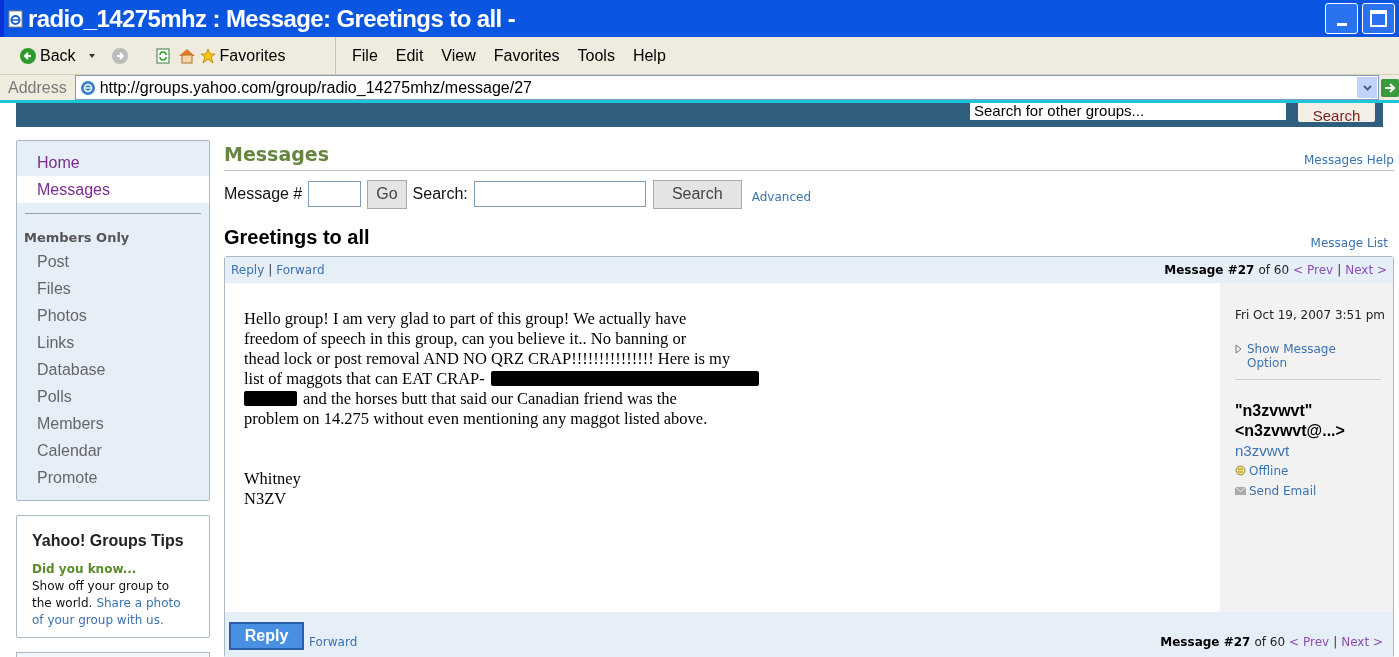 Image resolution: width=1399 pixels, height=657 pixels. Describe the element at coordinates (781, 196) in the screenshot. I see `advanced-link: Advanced` at that location.